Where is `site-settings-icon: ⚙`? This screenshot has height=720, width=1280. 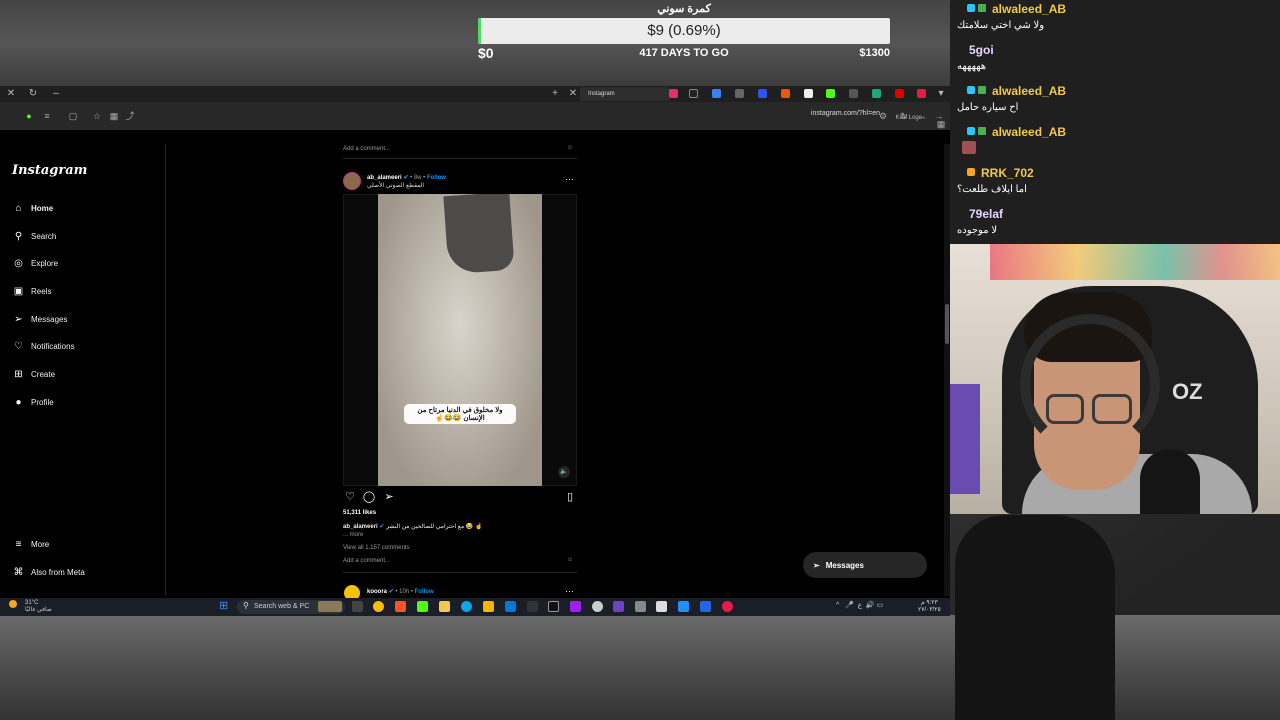
site-settings-icon: ⚙ is located at coordinates (883, 116).